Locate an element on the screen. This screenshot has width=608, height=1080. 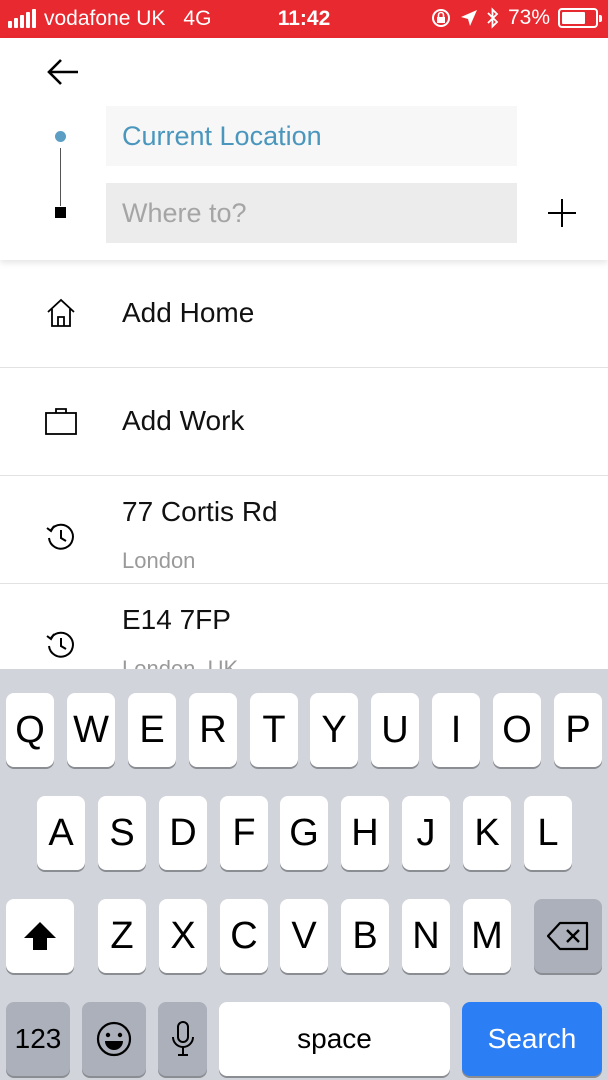
key-j: J is located at coordinates (426, 833).